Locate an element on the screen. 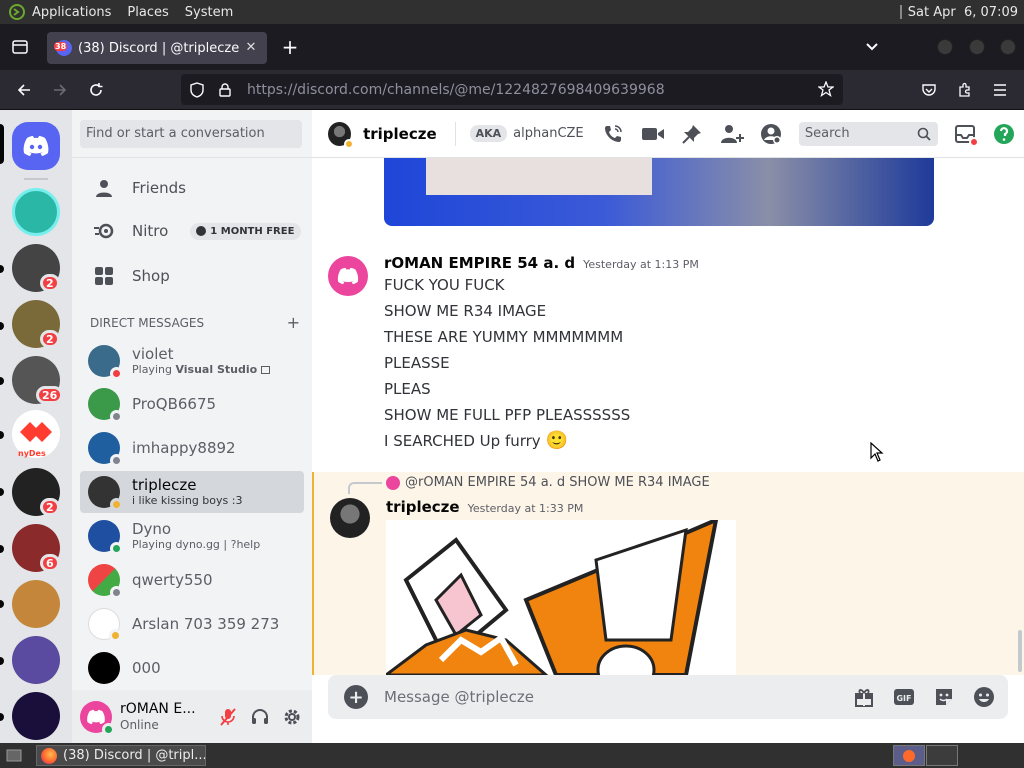 This screenshot has height=768, width=1024. window-maximize-icon is located at coordinates (977, 47).